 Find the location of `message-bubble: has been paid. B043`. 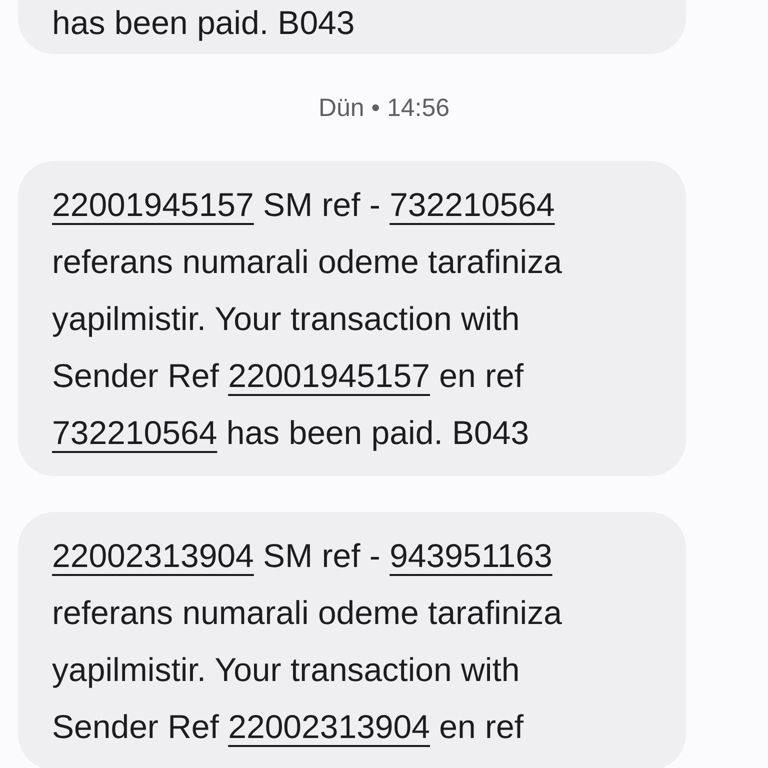

message-bubble: has been paid. B043 is located at coordinates (352, 27).